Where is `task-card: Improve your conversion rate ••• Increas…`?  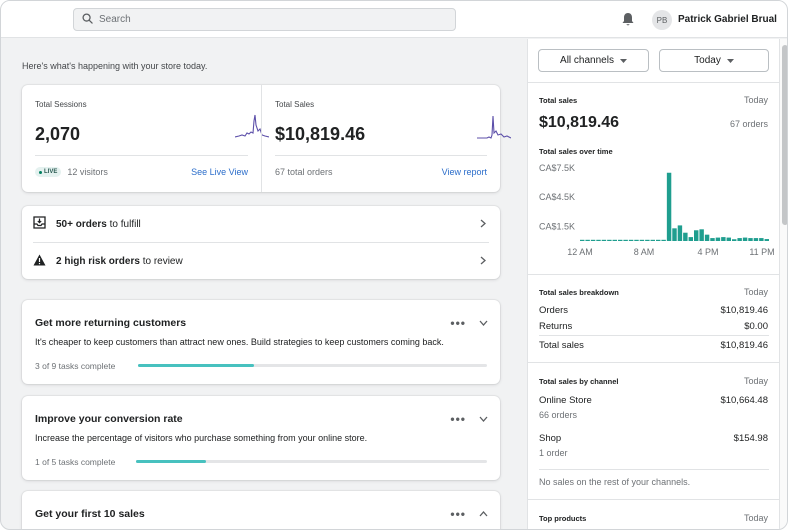 task-card: Improve your conversion rate ••• Increas… is located at coordinates (261, 438).